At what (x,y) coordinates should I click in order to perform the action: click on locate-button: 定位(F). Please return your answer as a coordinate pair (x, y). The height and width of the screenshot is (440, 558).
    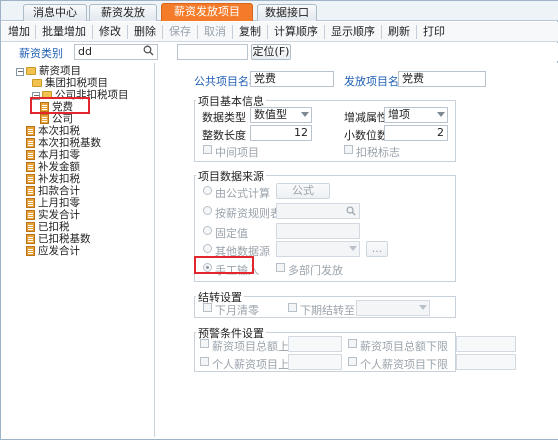
    Looking at the image, I should click on (271, 52).